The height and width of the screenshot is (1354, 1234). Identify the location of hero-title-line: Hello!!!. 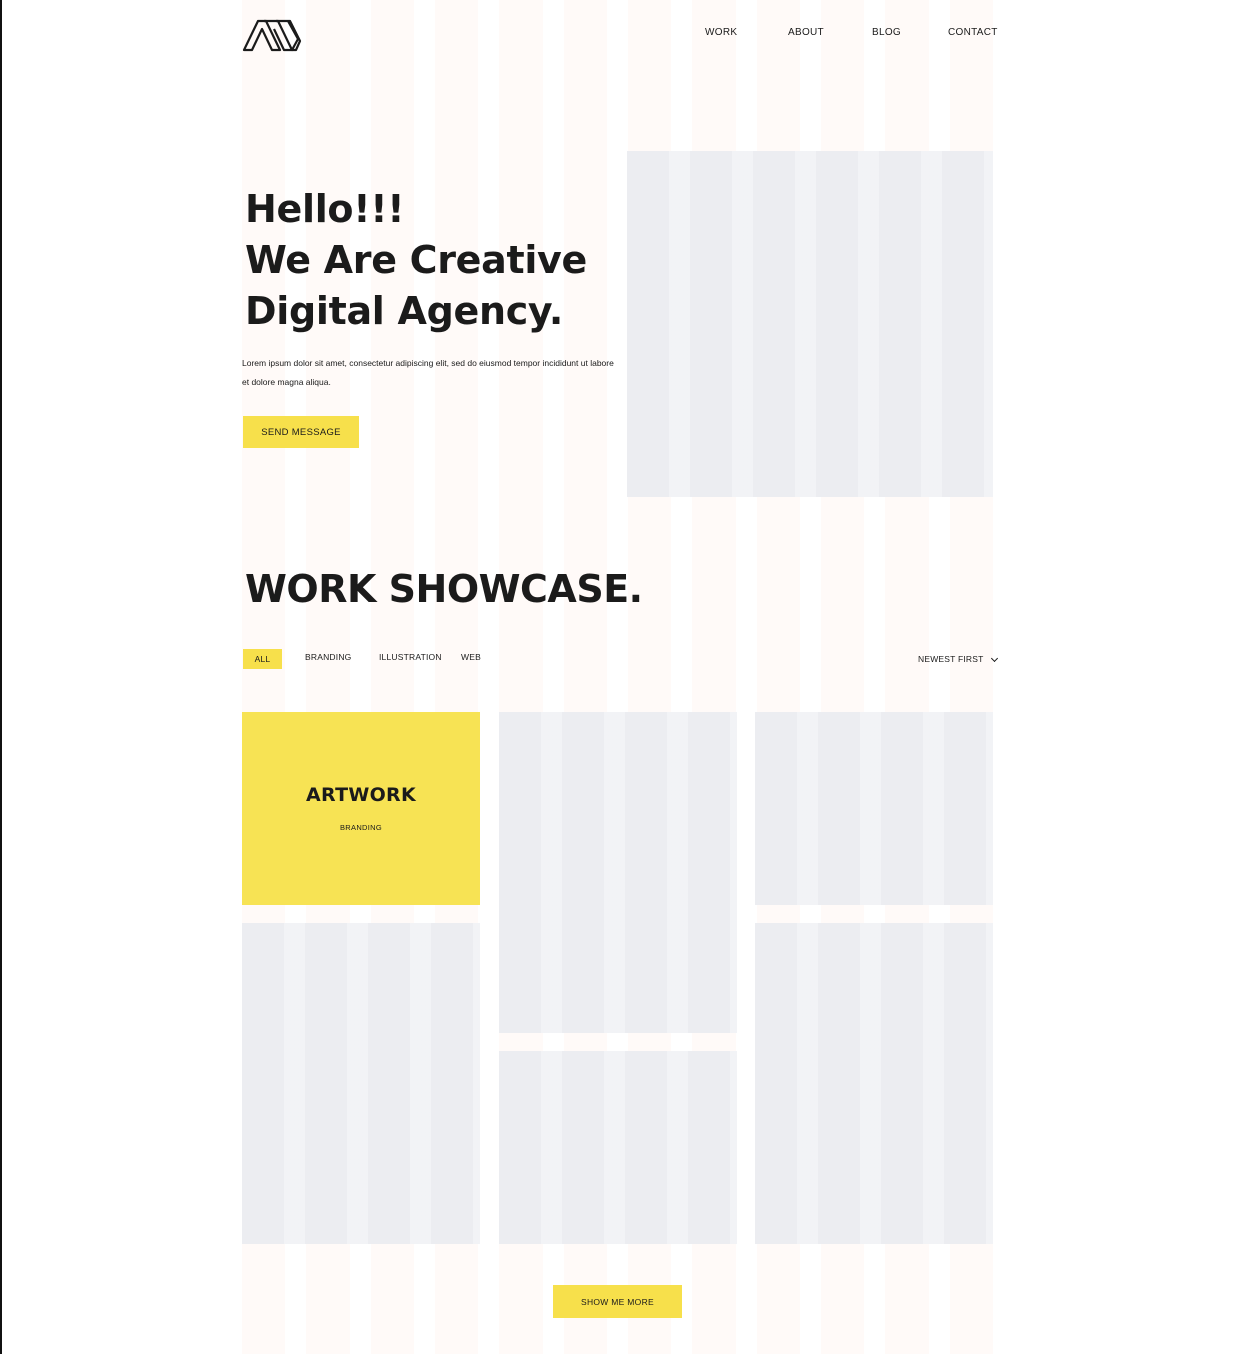
(325, 209).